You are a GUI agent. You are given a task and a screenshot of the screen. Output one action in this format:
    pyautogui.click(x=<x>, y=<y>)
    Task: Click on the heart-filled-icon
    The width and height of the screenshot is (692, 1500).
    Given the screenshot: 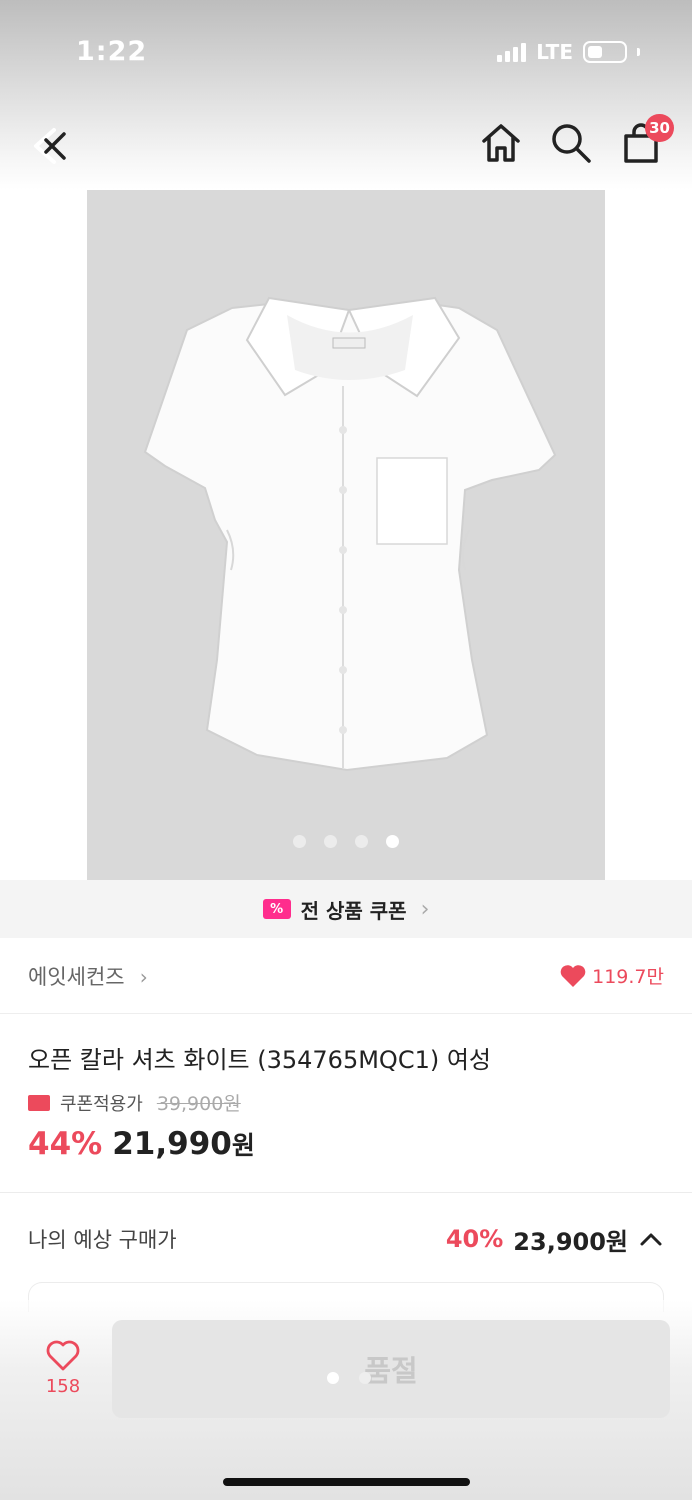 What is the action you would take?
    pyautogui.click(x=573, y=975)
    